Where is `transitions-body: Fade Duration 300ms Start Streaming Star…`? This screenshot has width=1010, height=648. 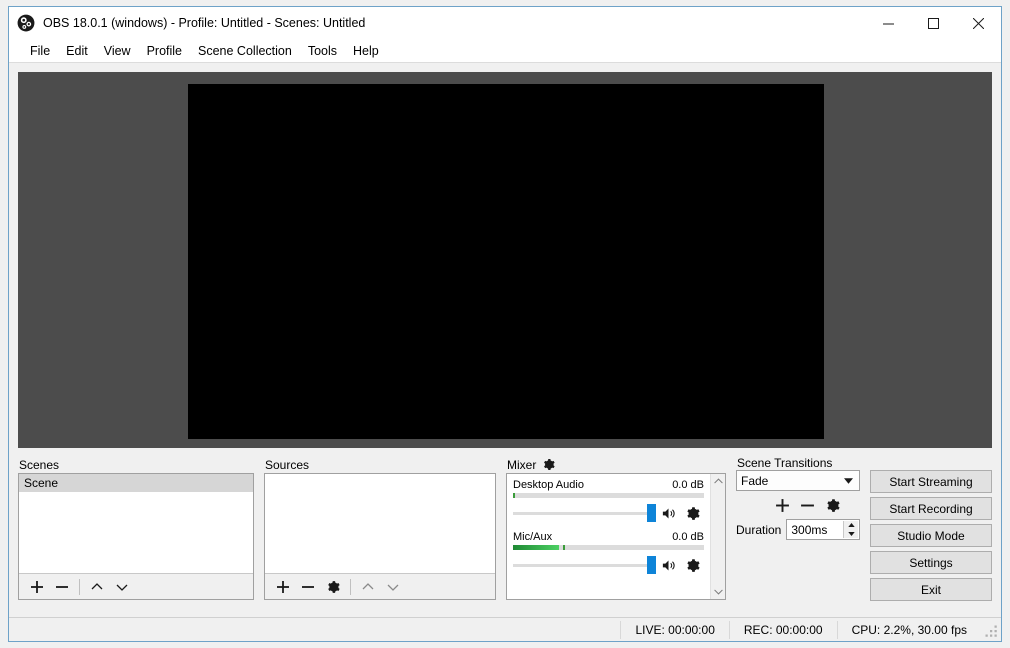
transitions-body: Fade Duration 300ms Start Streaming Star… is located at coordinates (864, 535).